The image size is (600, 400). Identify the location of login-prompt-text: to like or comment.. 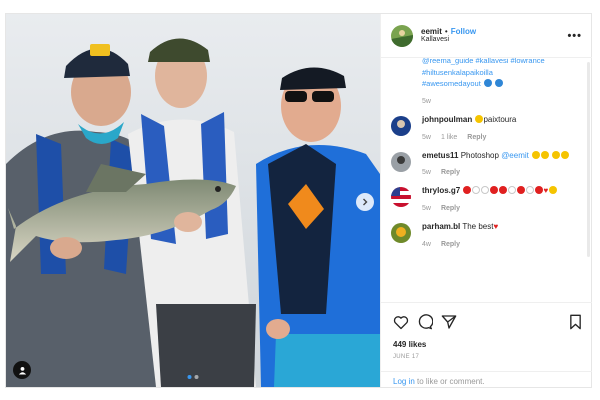
(449, 381).